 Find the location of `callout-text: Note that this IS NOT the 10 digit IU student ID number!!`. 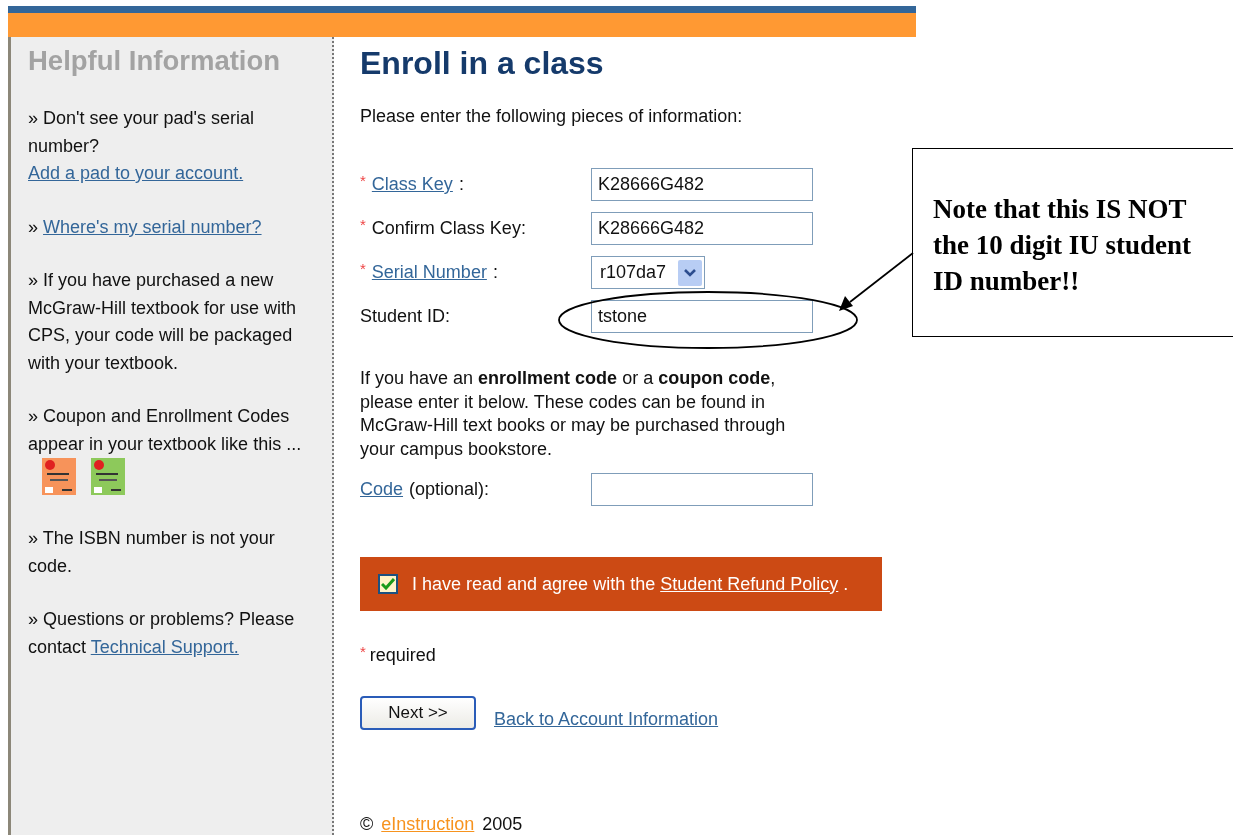

callout-text: Note that this IS NOT the 10 digit IU student ID number!! is located at coordinates (1063, 245).